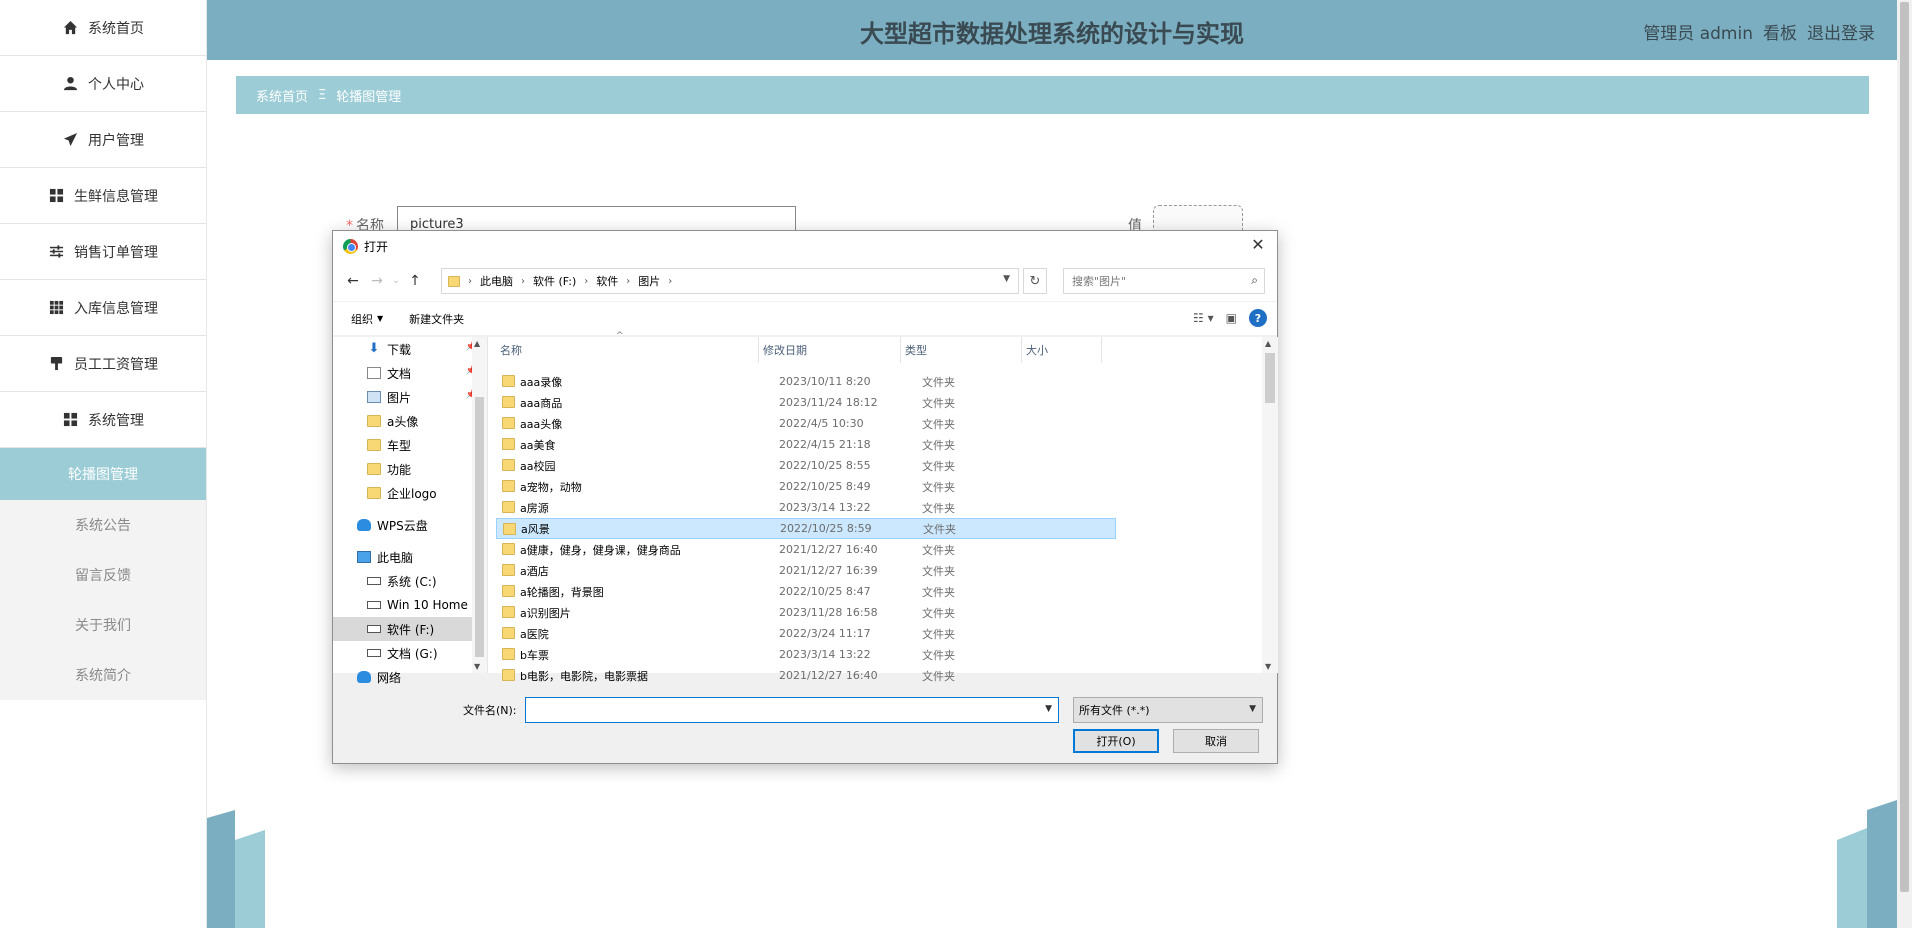 This screenshot has width=1912, height=928. I want to click on nav-item: 图片📌, so click(410, 397).